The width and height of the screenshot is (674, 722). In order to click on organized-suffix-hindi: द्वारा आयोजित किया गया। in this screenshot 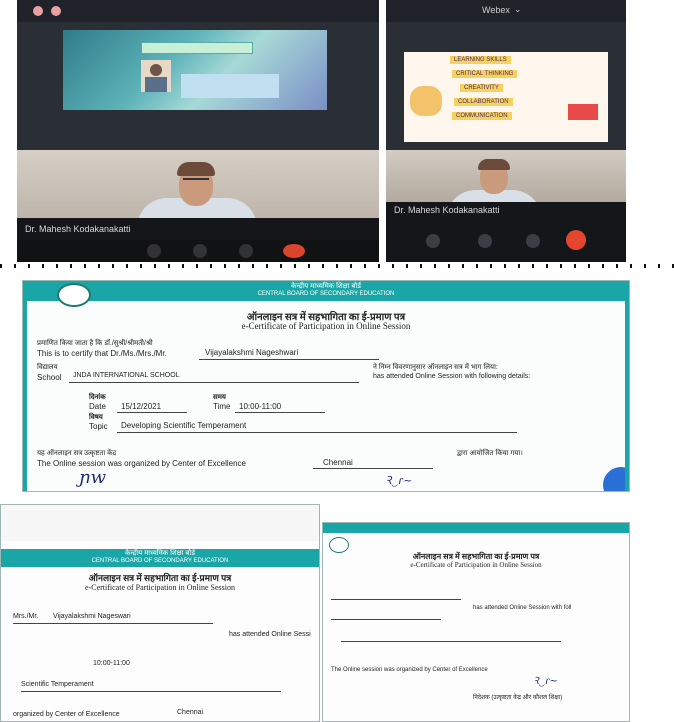, I will do `click(490, 453)`.